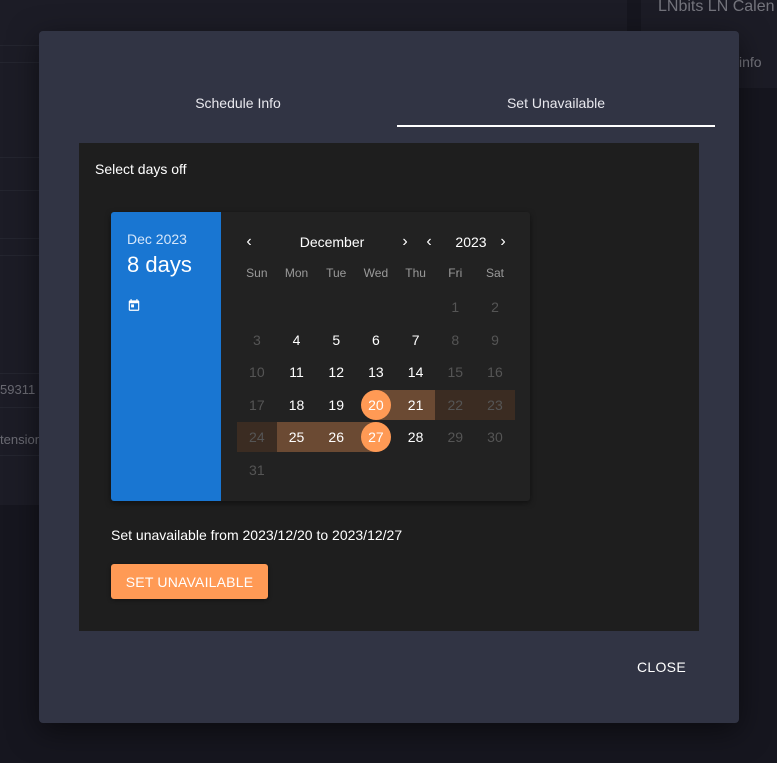 The height and width of the screenshot is (763, 777). I want to click on day-button: 25, so click(297, 437).